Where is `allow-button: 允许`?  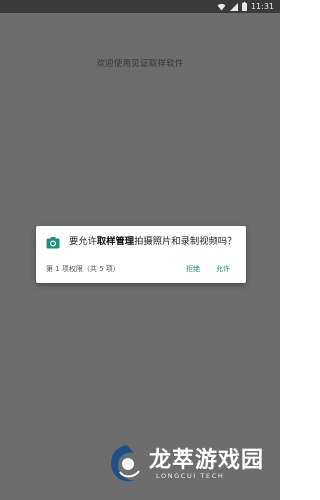
allow-button: 允许 is located at coordinates (223, 269).